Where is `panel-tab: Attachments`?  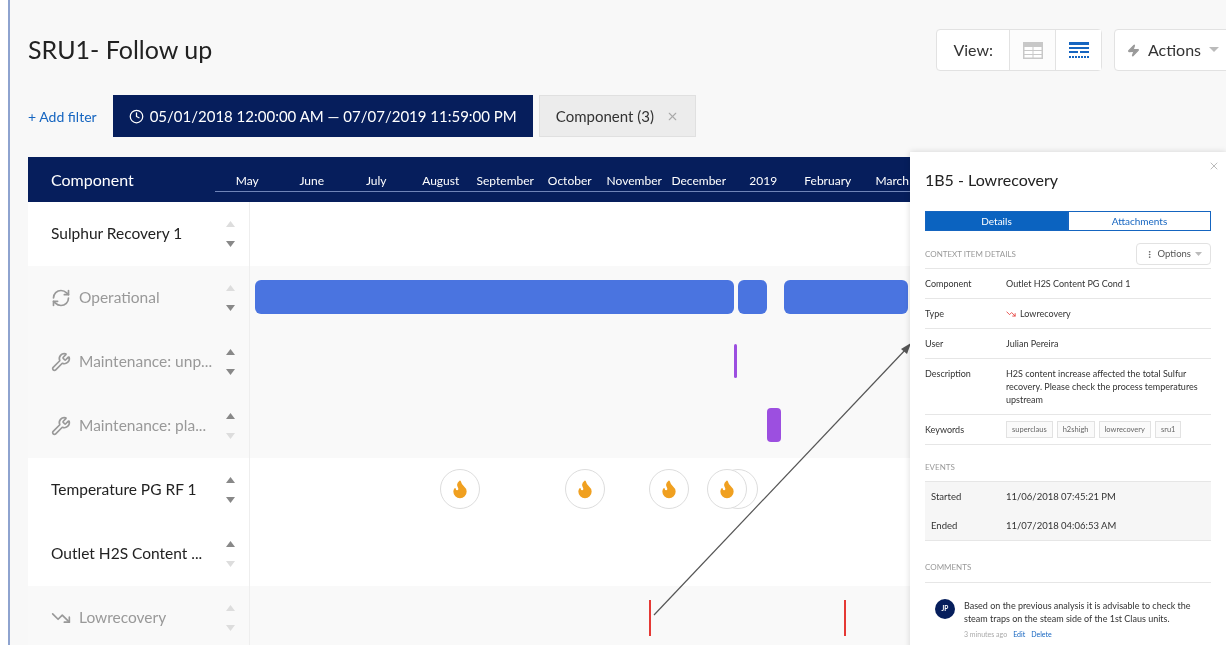
panel-tab: Attachments is located at coordinates (1139, 221).